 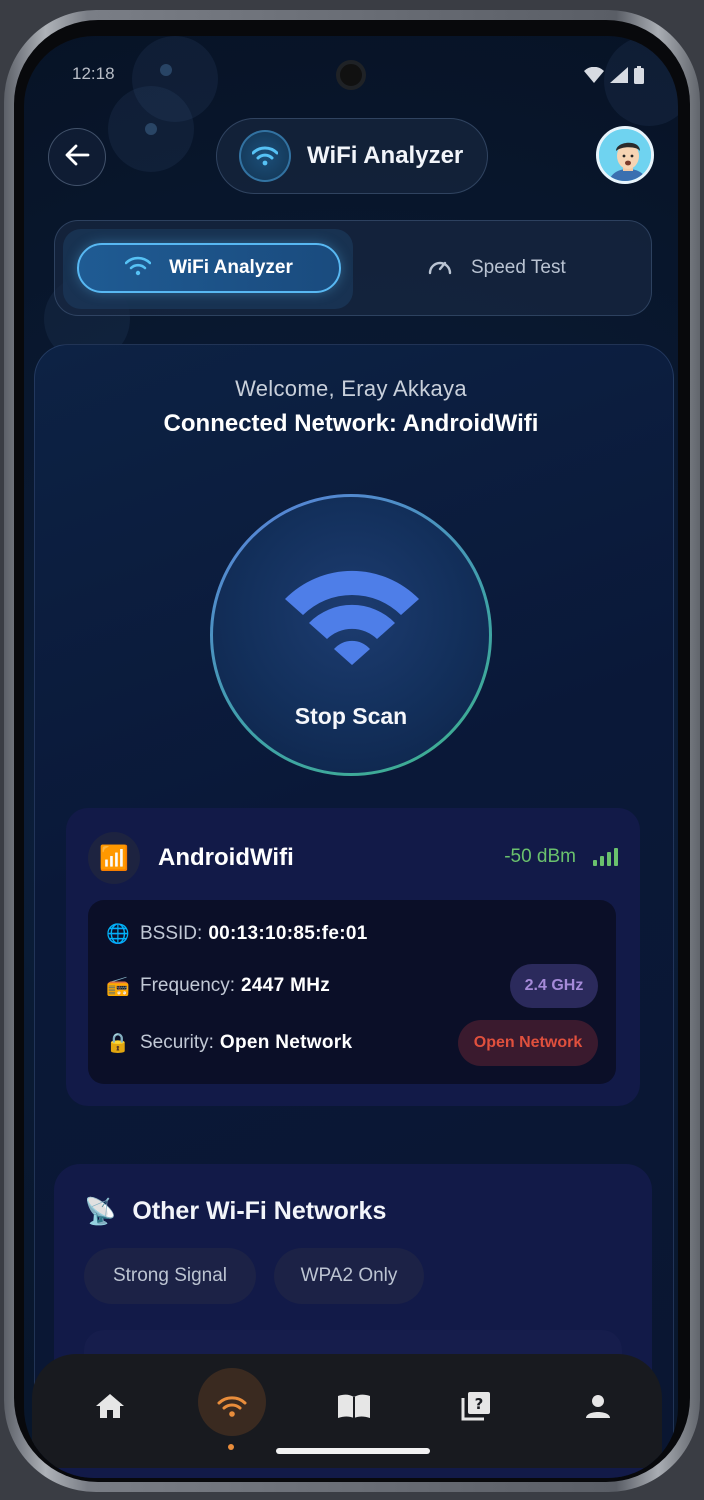 I want to click on nav-quiz: ?, so click(x=476, y=1408).